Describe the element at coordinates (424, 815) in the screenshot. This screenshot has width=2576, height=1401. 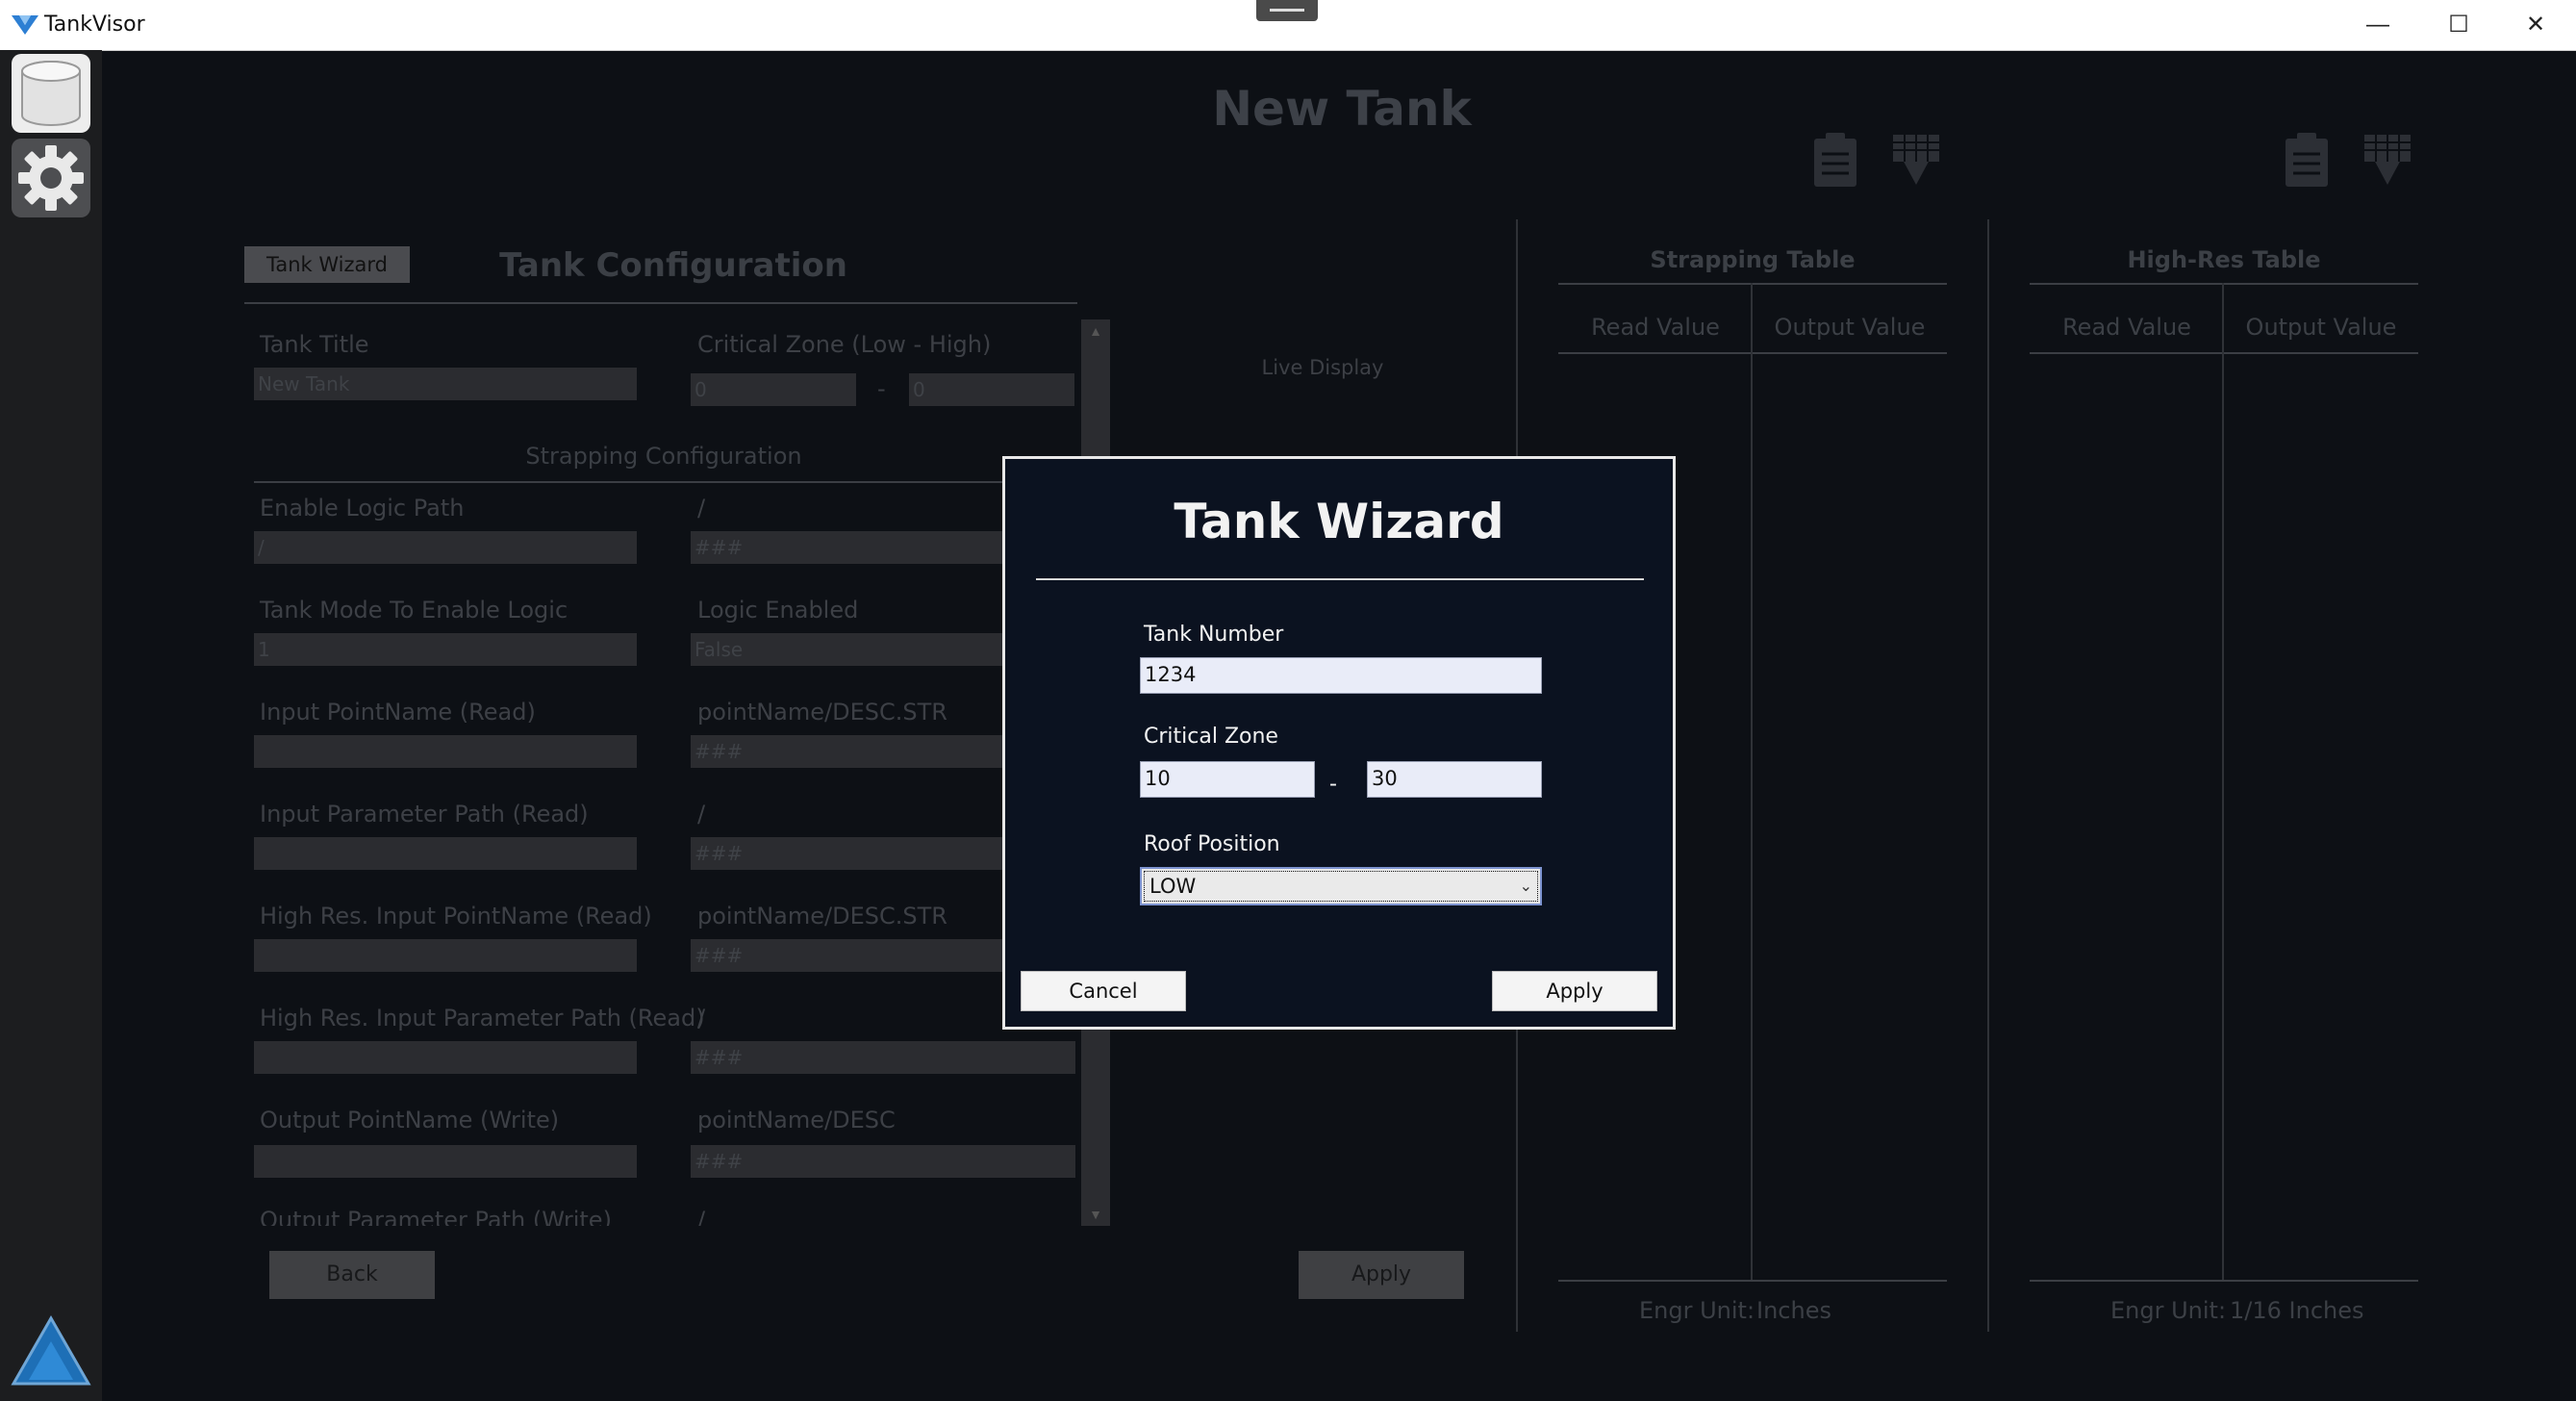
I see `input-parameter-path-label: Input Parameter Path (Read)` at that location.